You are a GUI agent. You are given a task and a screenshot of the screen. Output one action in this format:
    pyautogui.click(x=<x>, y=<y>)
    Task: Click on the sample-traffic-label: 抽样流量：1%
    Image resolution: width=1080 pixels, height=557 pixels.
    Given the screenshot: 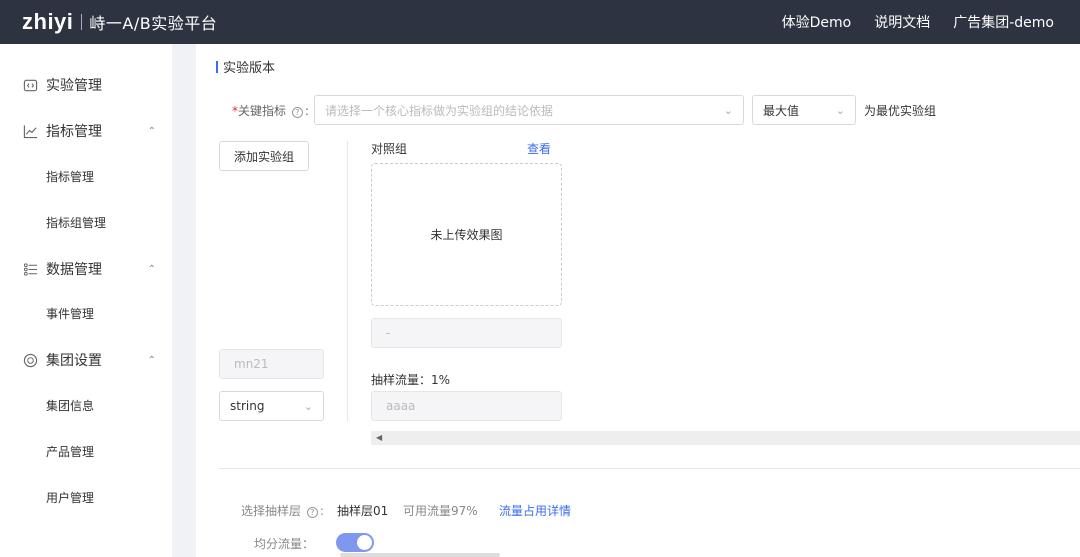 What is the action you would take?
    pyautogui.click(x=411, y=380)
    